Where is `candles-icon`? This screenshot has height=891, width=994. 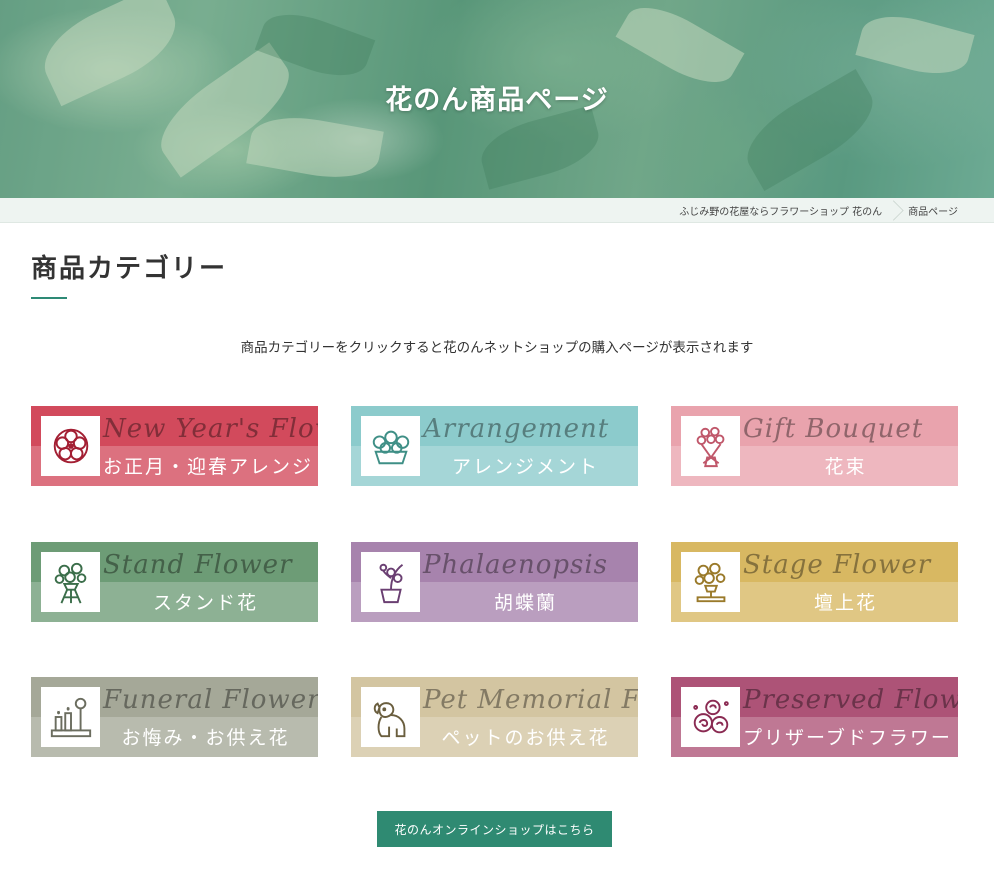 candles-icon is located at coordinates (70, 717).